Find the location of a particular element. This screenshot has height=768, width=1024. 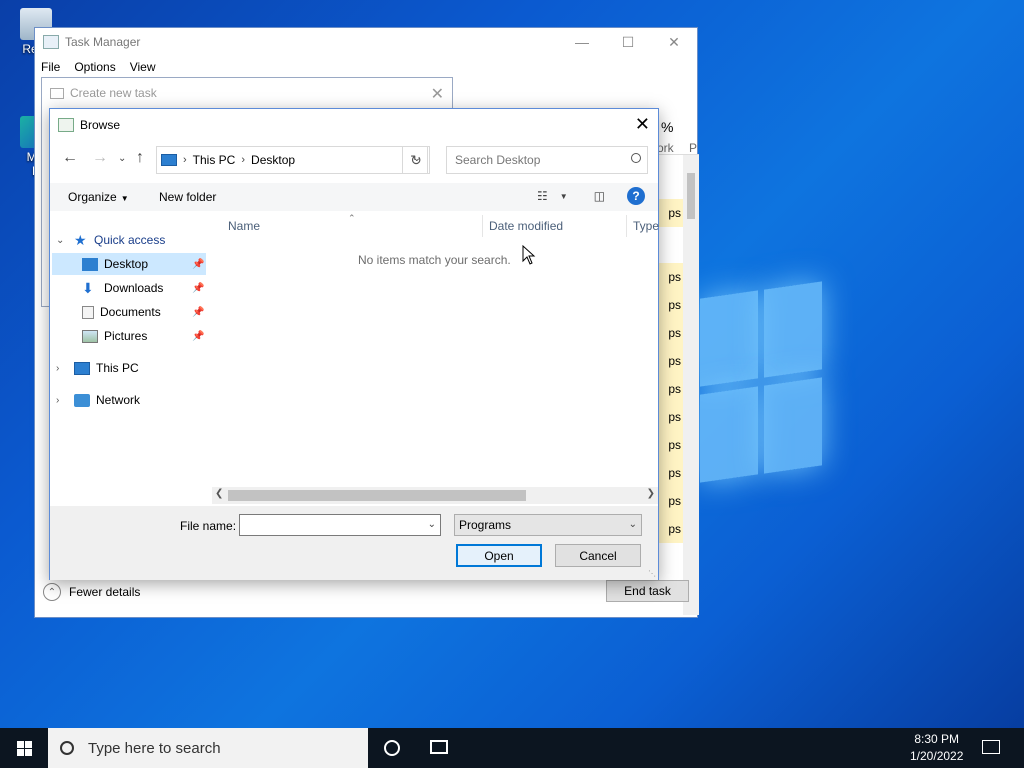

nav-label: Quick access is located at coordinates (130, 240).